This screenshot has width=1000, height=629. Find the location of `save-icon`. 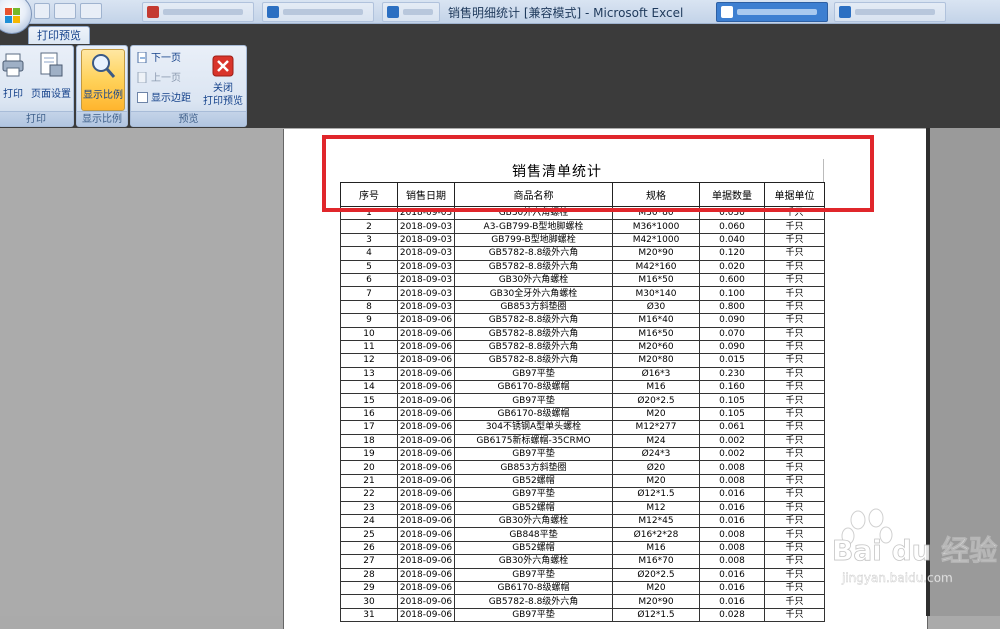

save-icon is located at coordinates (42, 11).